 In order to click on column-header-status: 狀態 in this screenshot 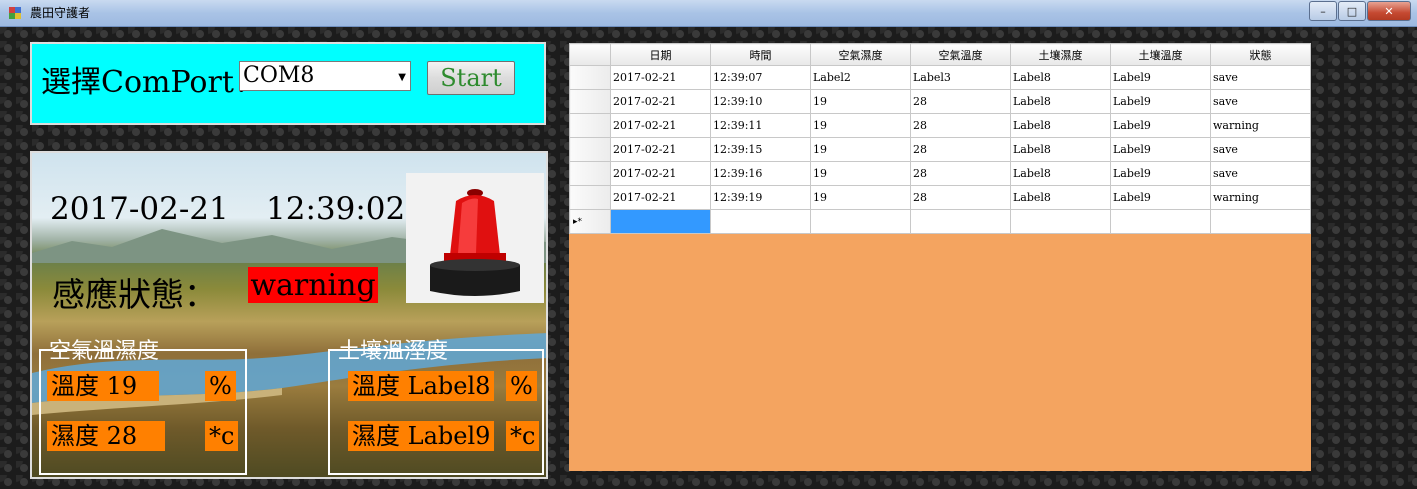, I will do `click(1260, 54)`.